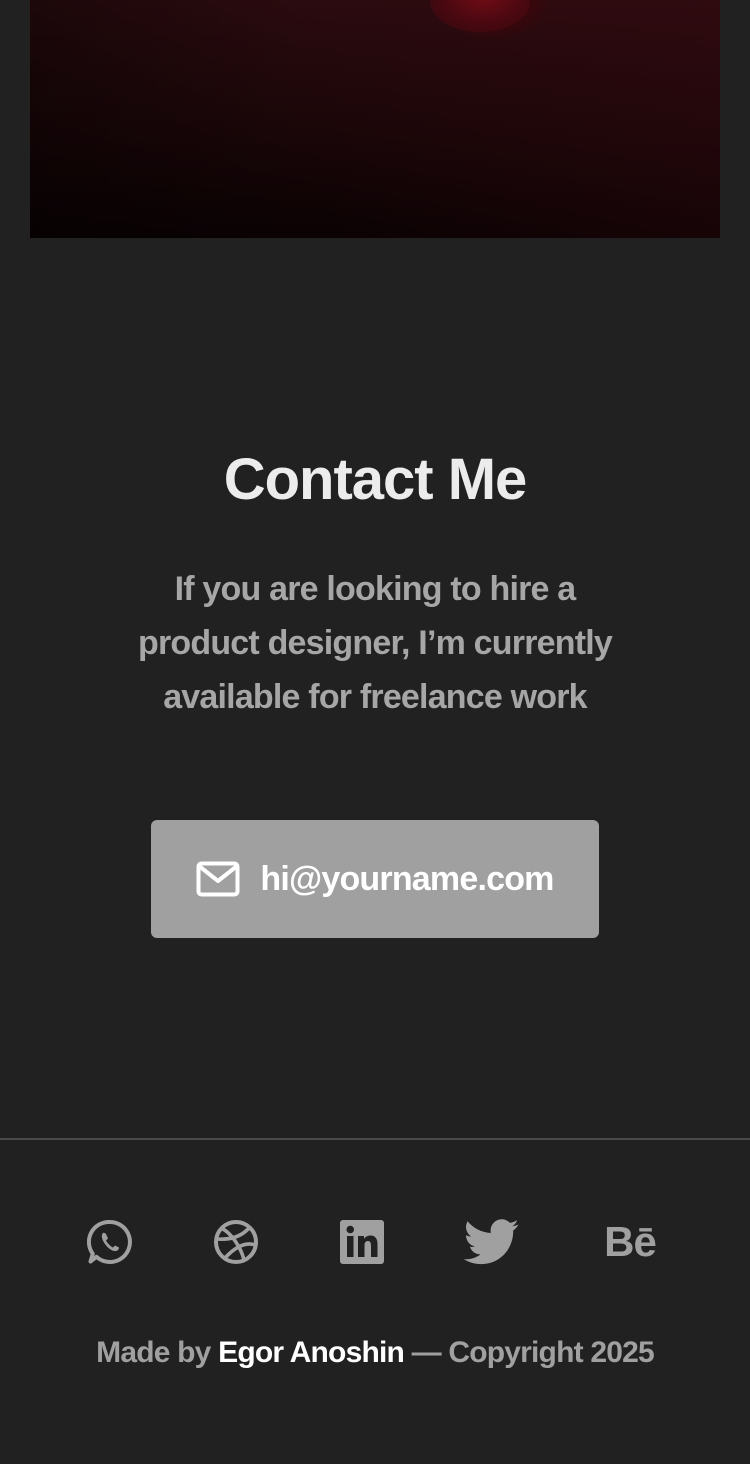 The width and height of the screenshot is (750, 1464). Describe the element at coordinates (375, 479) in the screenshot. I see `contact-title: Contact Me` at that location.